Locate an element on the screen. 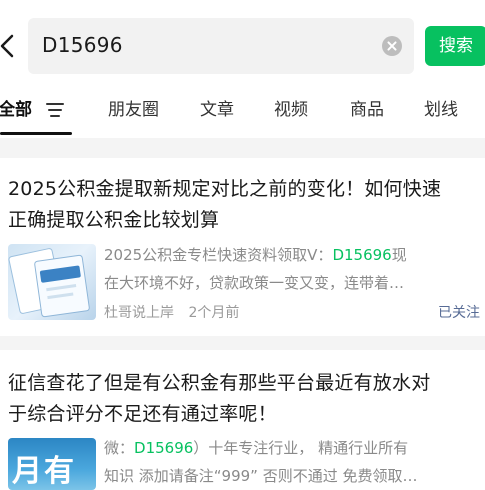 Image resolution: width=485 pixels, height=490 pixels. tab-articles: 文章 is located at coordinates (217, 110).